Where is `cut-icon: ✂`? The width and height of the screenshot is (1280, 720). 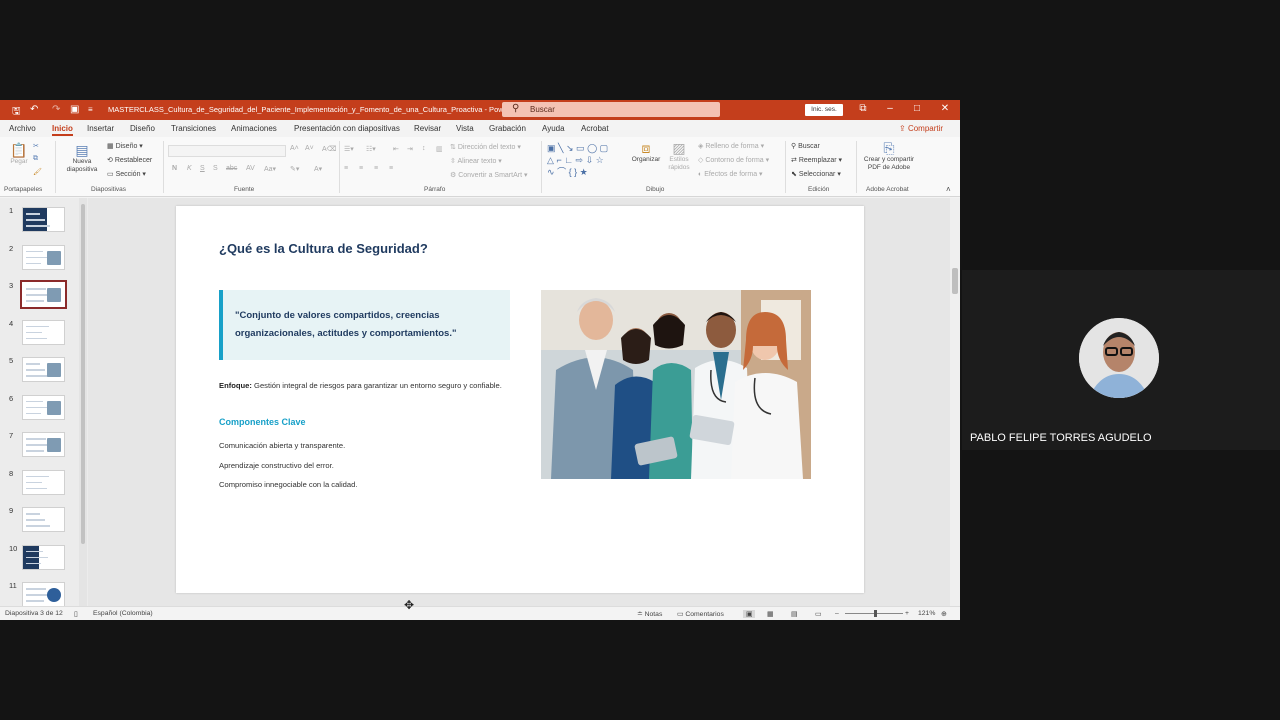
cut-icon: ✂ is located at coordinates (36, 146).